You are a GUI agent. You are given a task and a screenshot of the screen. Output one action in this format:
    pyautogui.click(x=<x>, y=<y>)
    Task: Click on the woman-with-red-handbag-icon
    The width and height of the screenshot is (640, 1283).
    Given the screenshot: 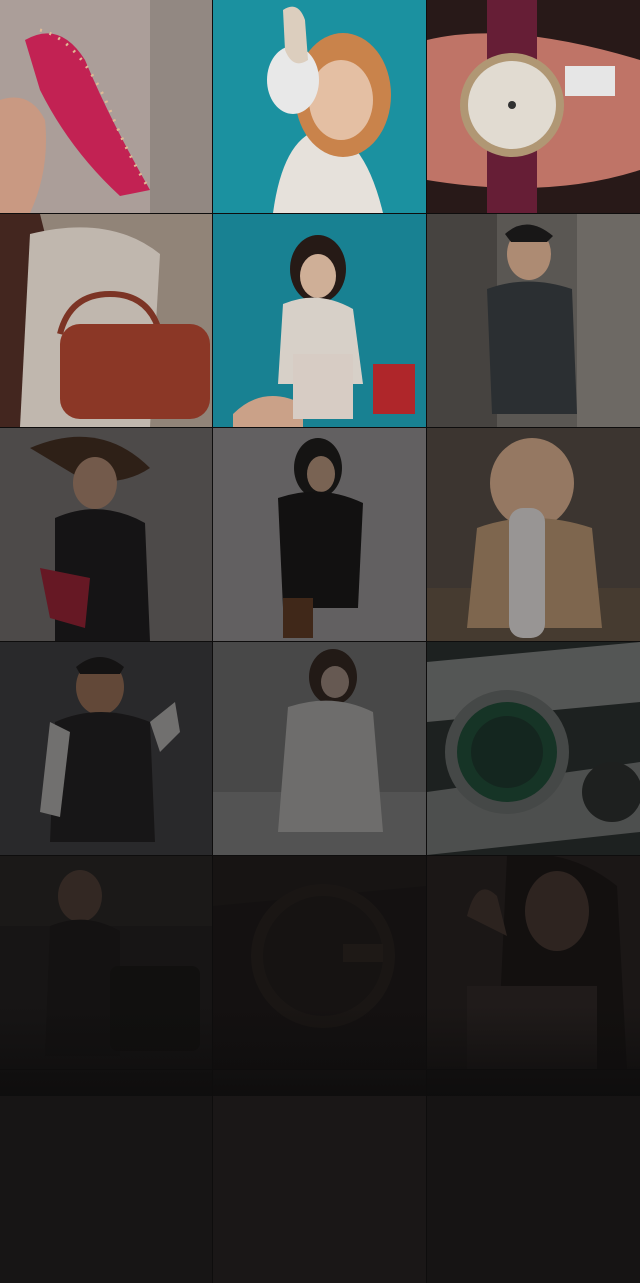 What is the action you would take?
    pyautogui.click(x=106, y=320)
    